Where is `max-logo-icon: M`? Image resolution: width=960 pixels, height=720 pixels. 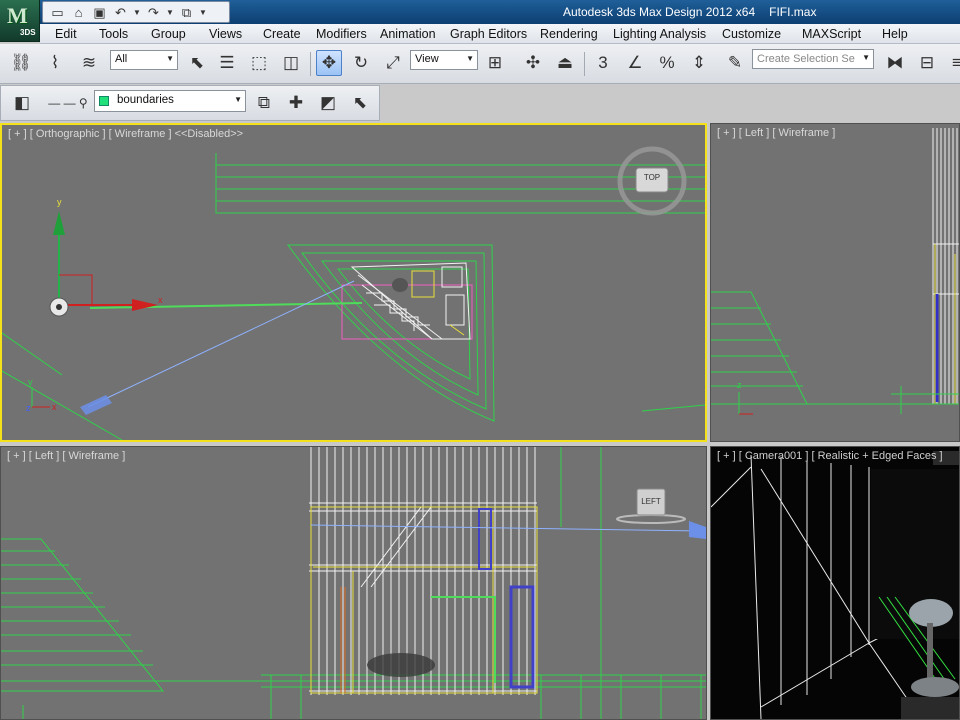
max-logo-icon: M is located at coordinates (17, 15).